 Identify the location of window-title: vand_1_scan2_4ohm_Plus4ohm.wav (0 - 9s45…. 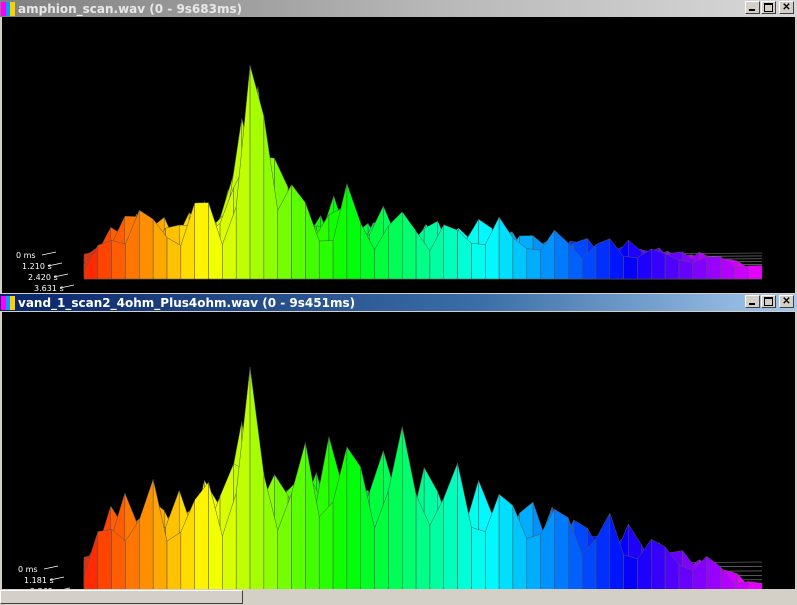
(187, 302).